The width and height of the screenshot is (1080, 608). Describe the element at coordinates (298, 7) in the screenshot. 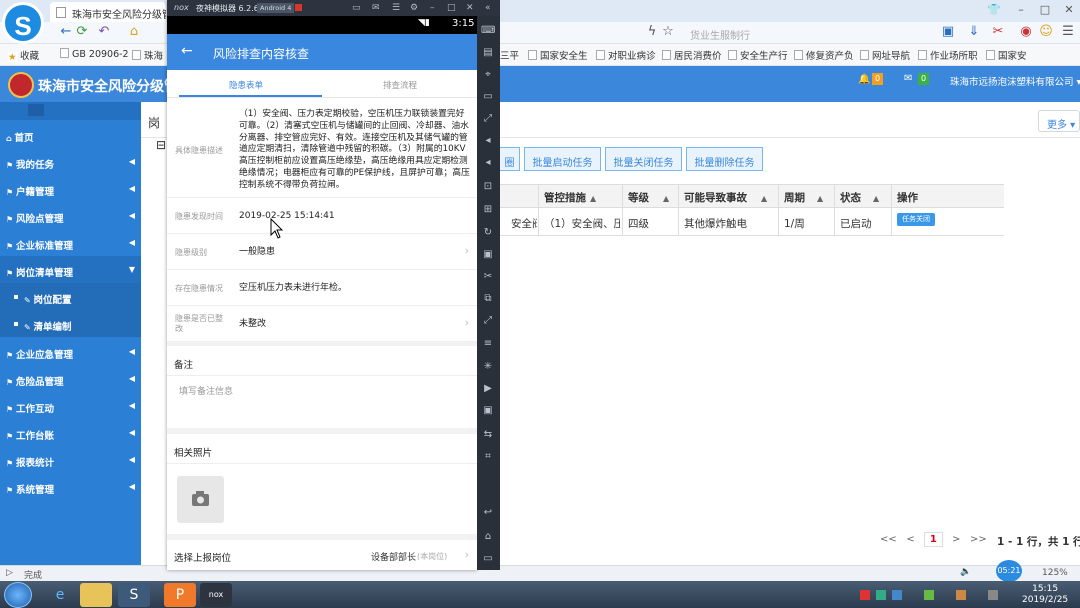

I see `alert-icon` at that location.